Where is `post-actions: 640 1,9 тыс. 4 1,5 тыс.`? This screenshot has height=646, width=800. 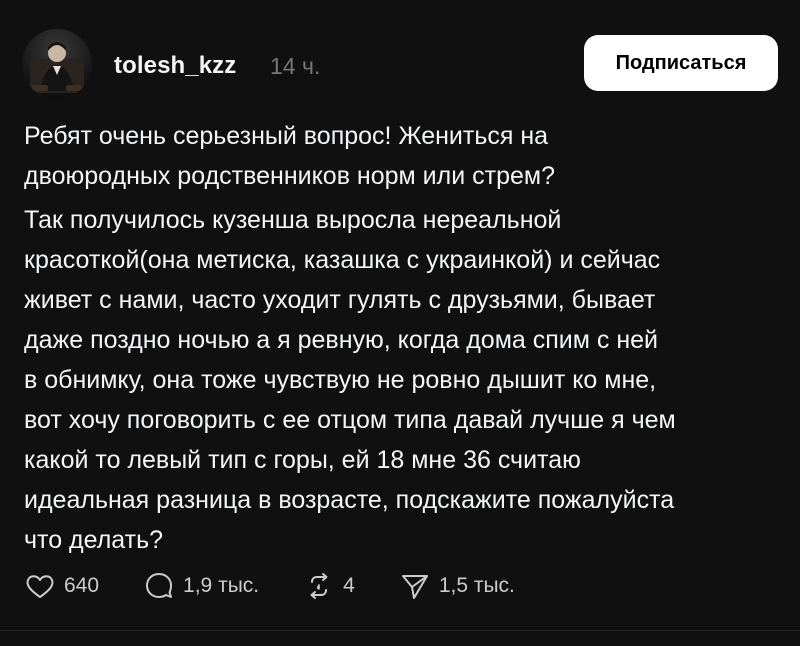 post-actions: 640 1,9 тыс. 4 1,5 тыс. is located at coordinates (291, 586).